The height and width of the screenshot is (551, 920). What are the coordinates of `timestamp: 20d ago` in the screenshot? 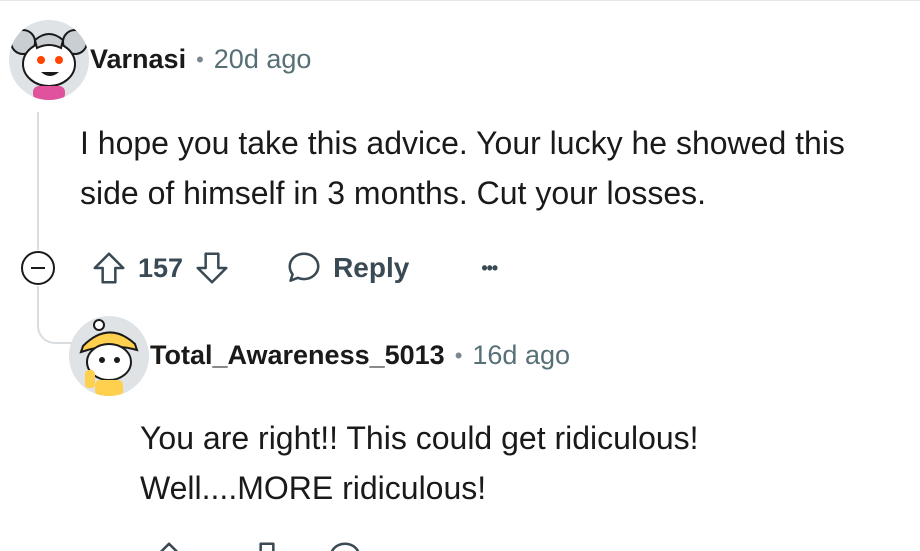 It's located at (263, 59).